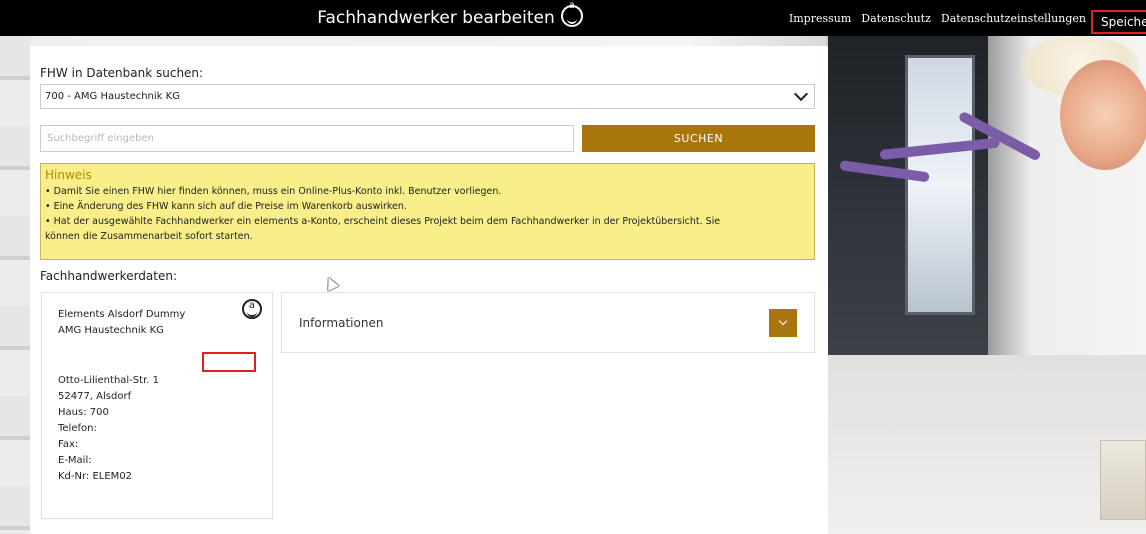 The height and width of the screenshot is (534, 1146). Describe the element at coordinates (940, 185) in the screenshot. I see `background-window` at that location.